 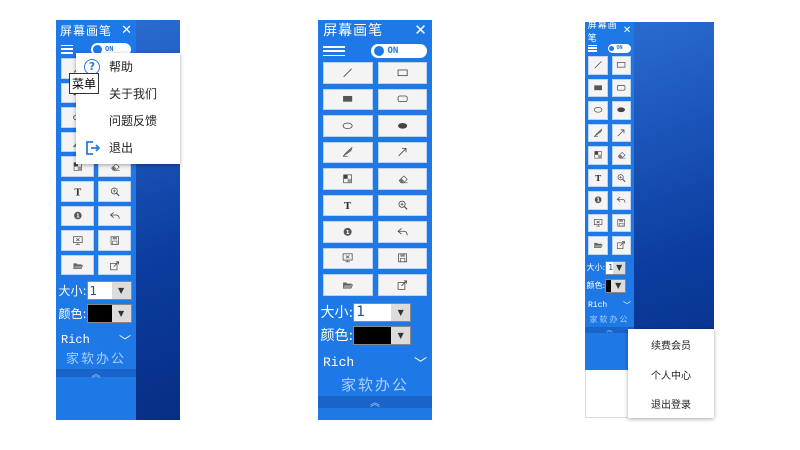 I want to click on menu-item-label: 个人中心, so click(x=671, y=376).